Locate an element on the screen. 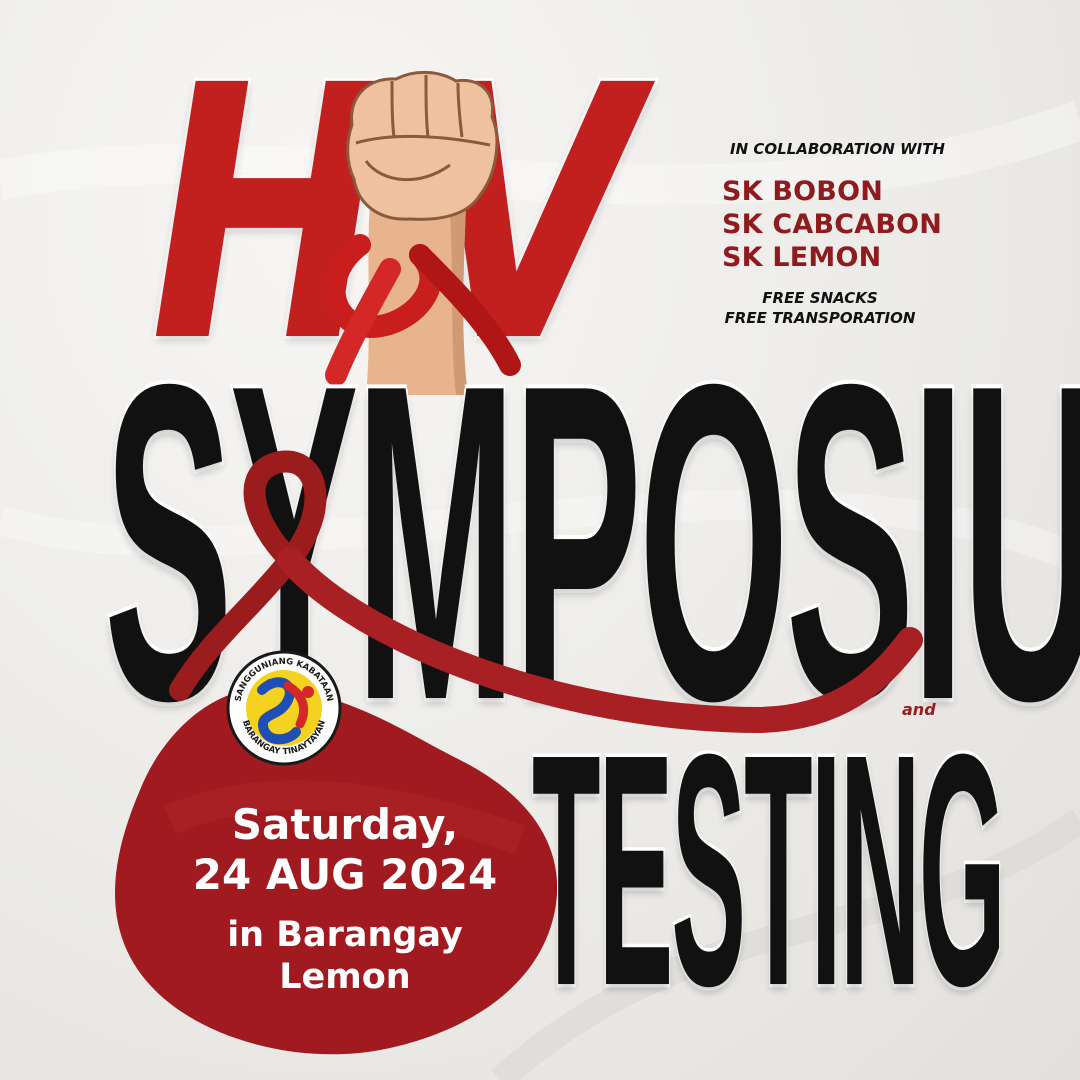  venue-line-1: in Barangay is located at coordinates (345, 935).